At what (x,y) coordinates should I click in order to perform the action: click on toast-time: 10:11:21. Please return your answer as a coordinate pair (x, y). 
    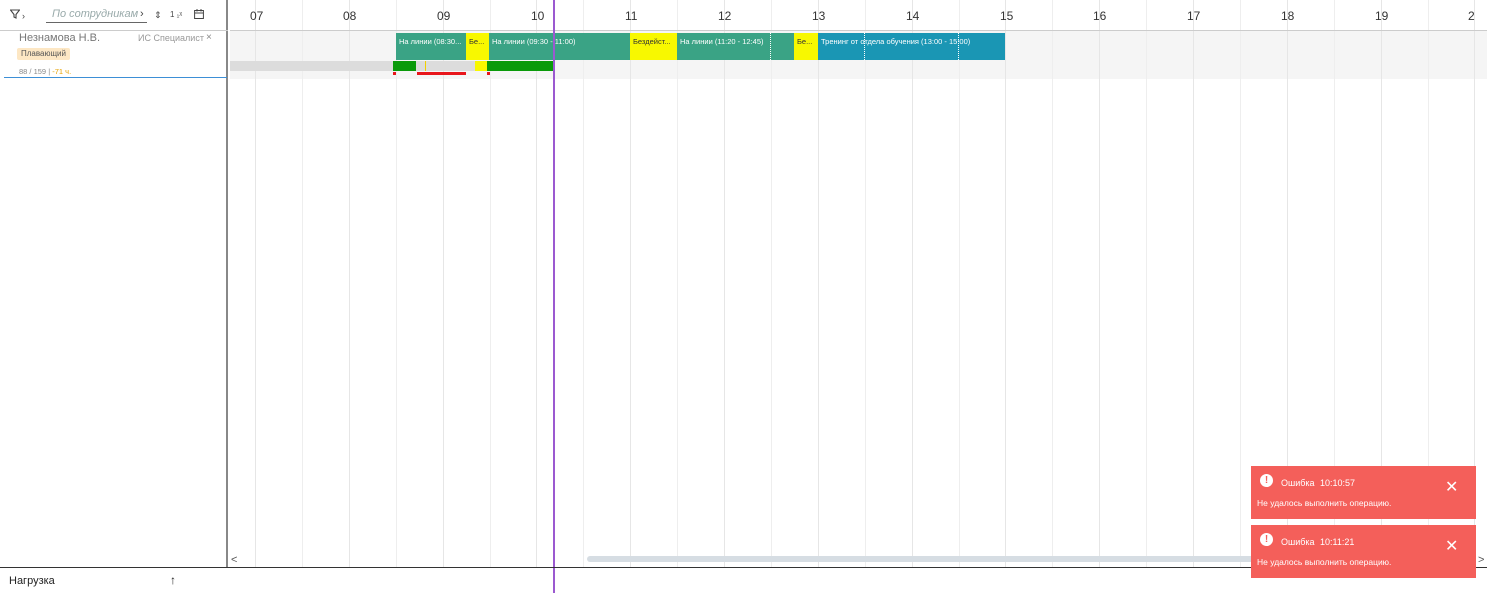
    Looking at the image, I should click on (1337, 542).